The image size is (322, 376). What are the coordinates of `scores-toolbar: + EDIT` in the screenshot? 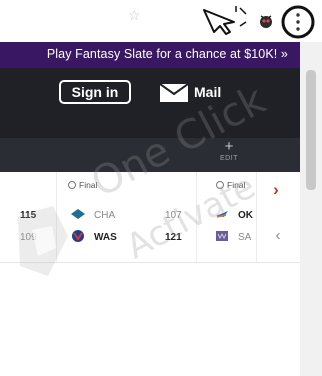 It's located at (150, 155).